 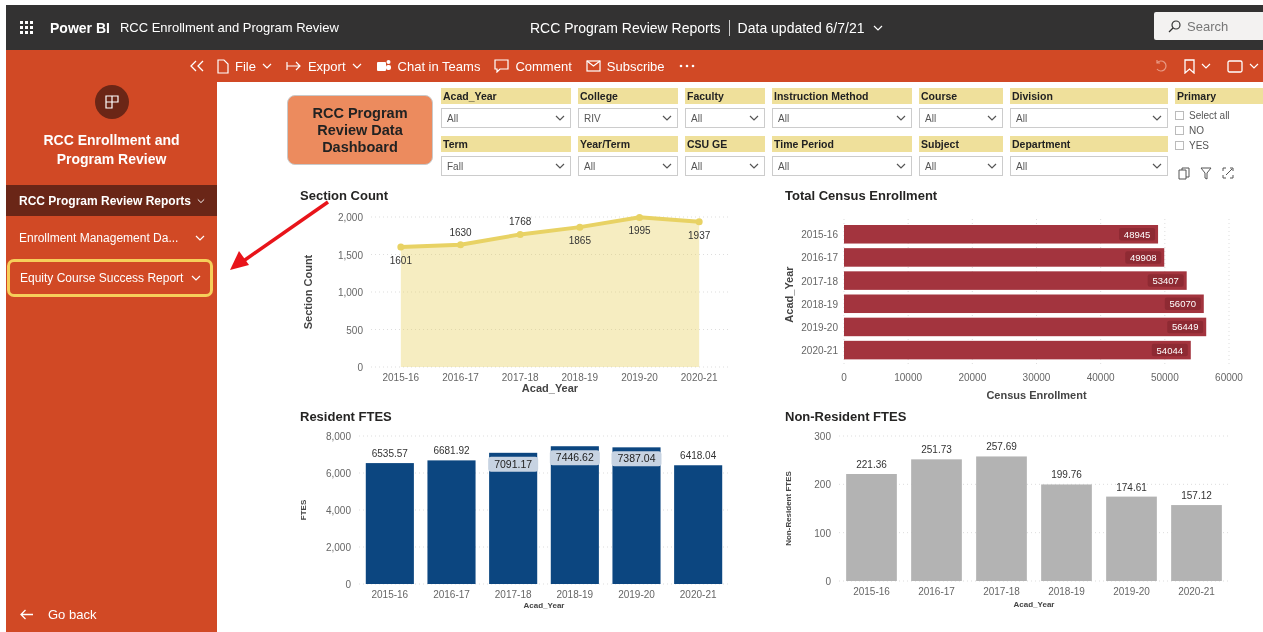 I want to click on report-icon, so click(x=111, y=102).